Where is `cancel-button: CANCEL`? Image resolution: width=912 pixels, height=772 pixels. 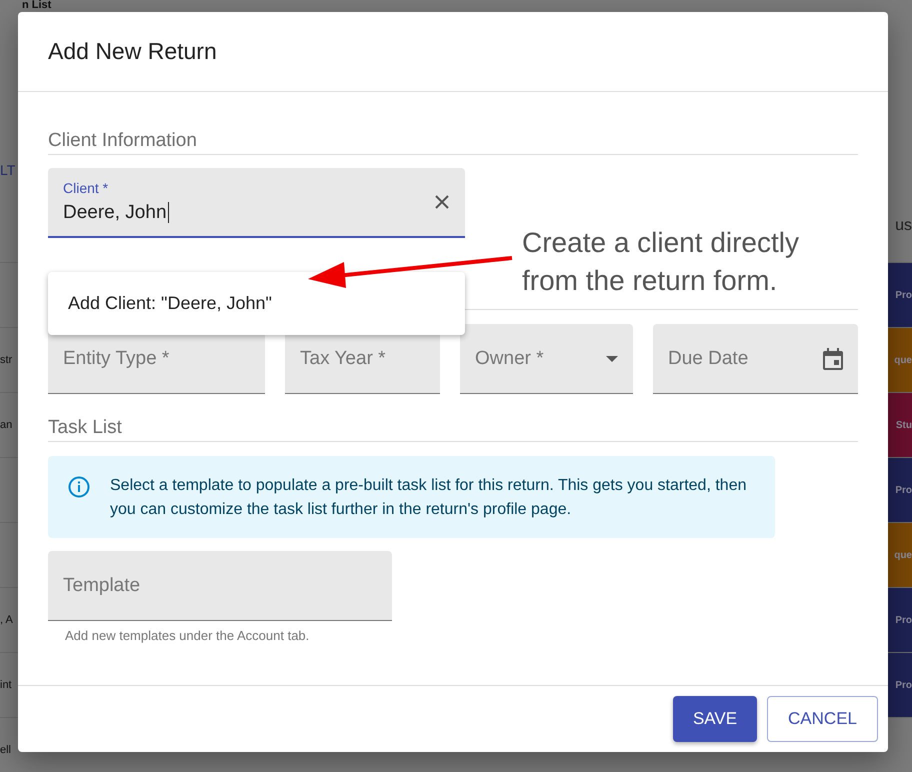 cancel-button: CANCEL is located at coordinates (822, 719).